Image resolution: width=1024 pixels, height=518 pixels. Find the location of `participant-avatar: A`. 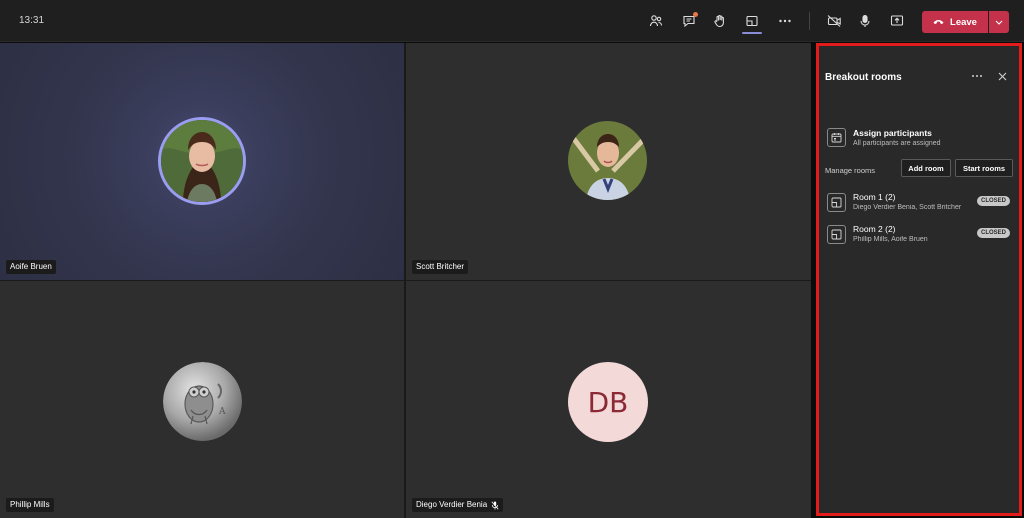

participant-avatar: A is located at coordinates (202, 401).